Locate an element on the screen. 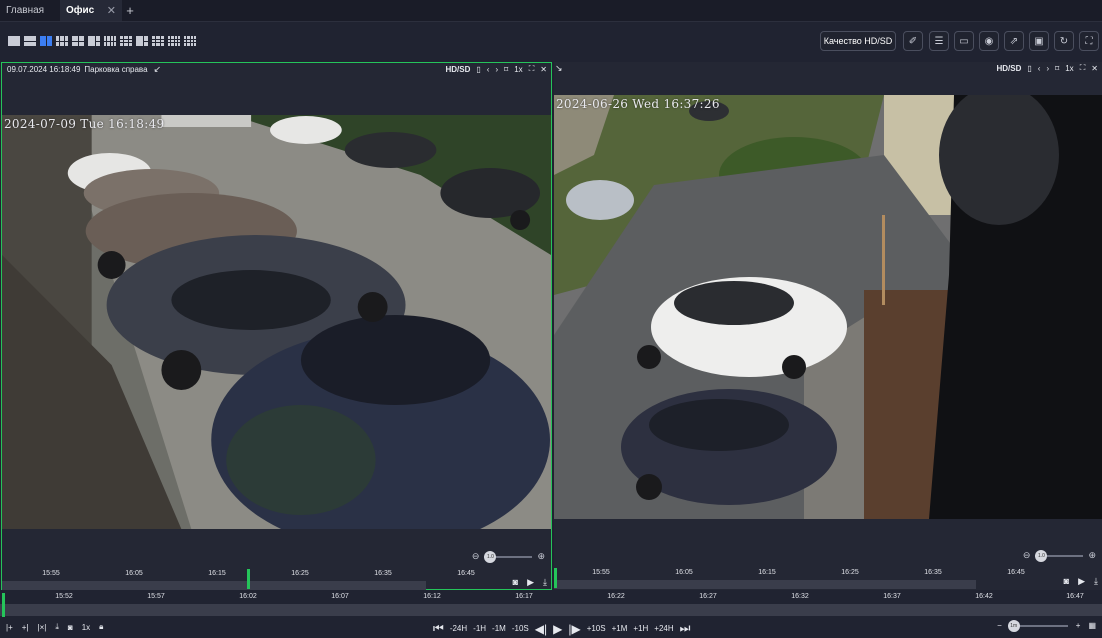 This screenshot has height=638, width=1102. minus-1h-button: -1H is located at coordinates (479, 628).